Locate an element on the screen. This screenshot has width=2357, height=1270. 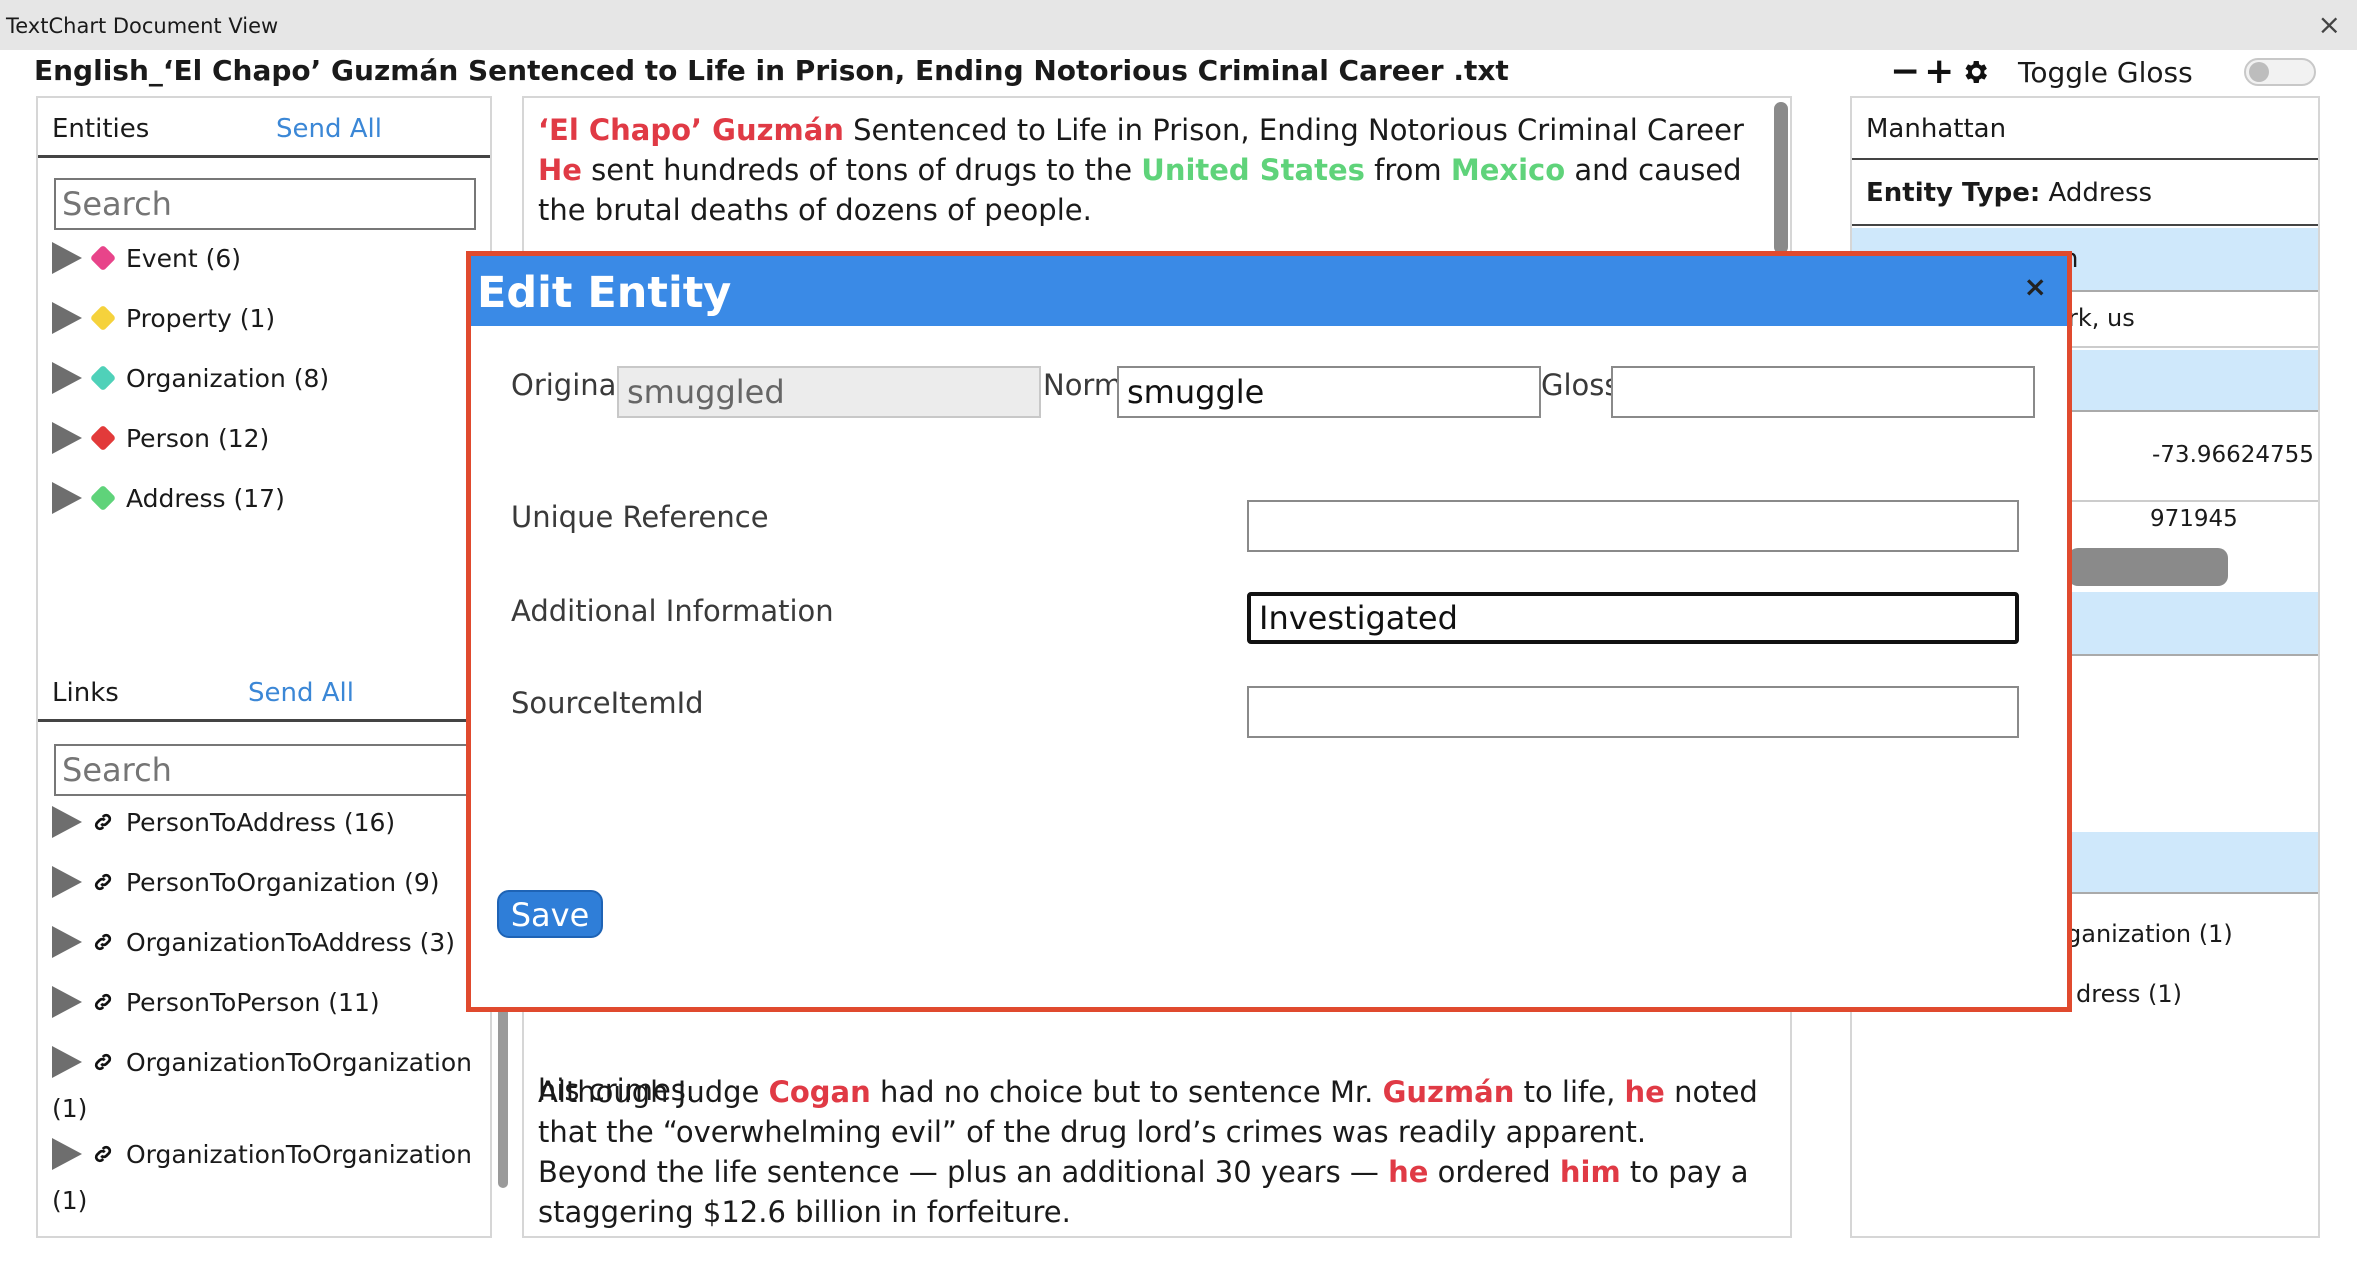
tree-item-label: PersonToOrganization (9) is located at coordinates (283, 882).